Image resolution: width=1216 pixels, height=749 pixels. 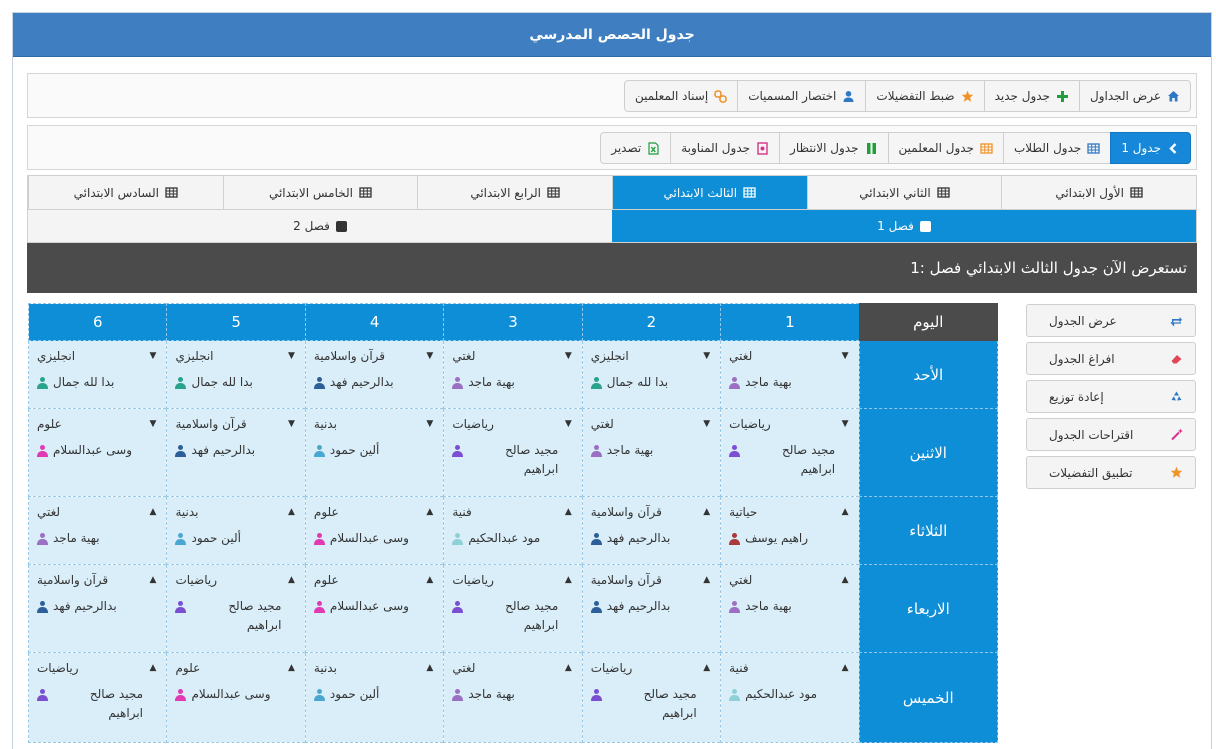 I want to click on eraser-icon, so click(x=1176, y=358).